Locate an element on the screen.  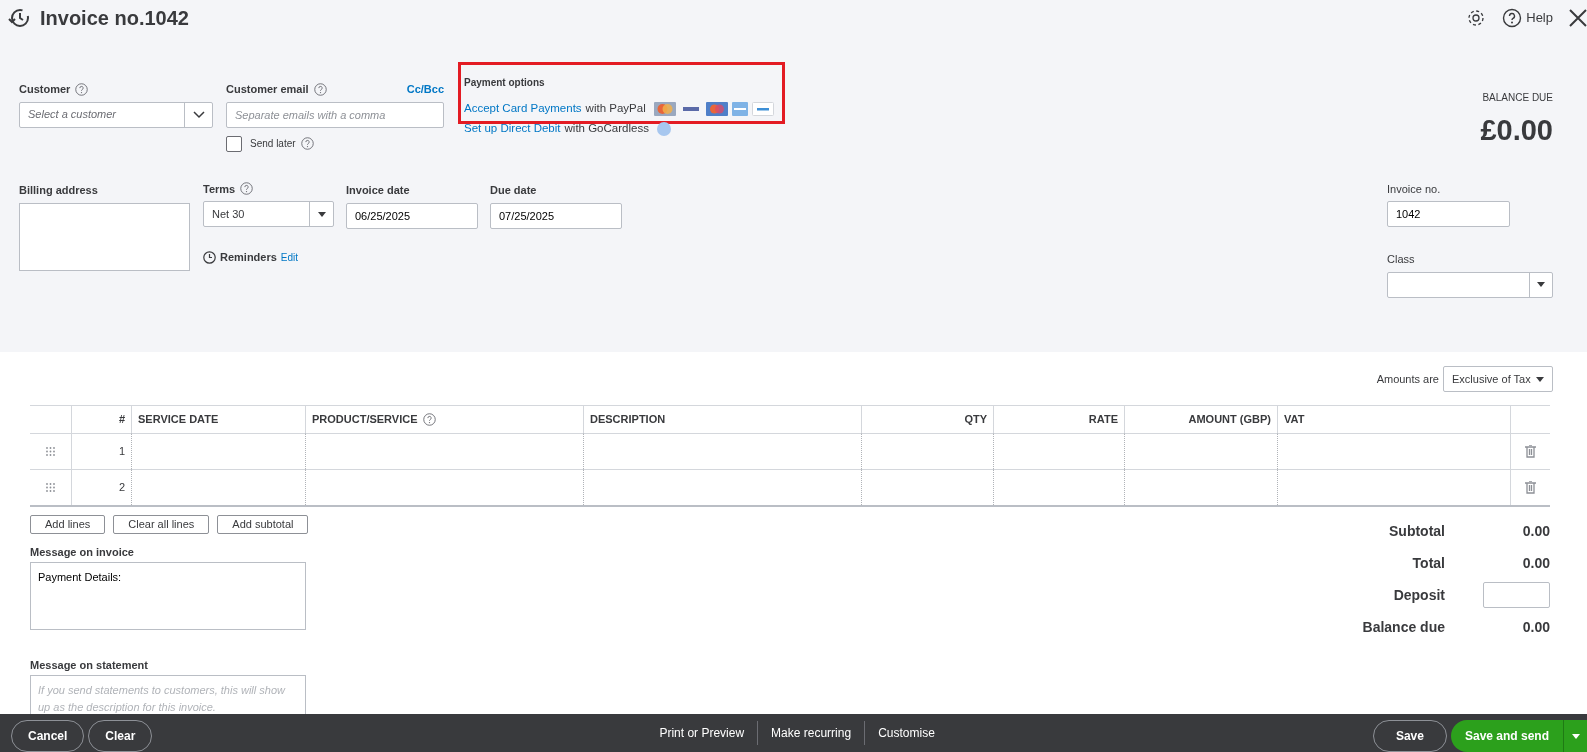
send-later-checkbox is located at coordinates (234, 143).